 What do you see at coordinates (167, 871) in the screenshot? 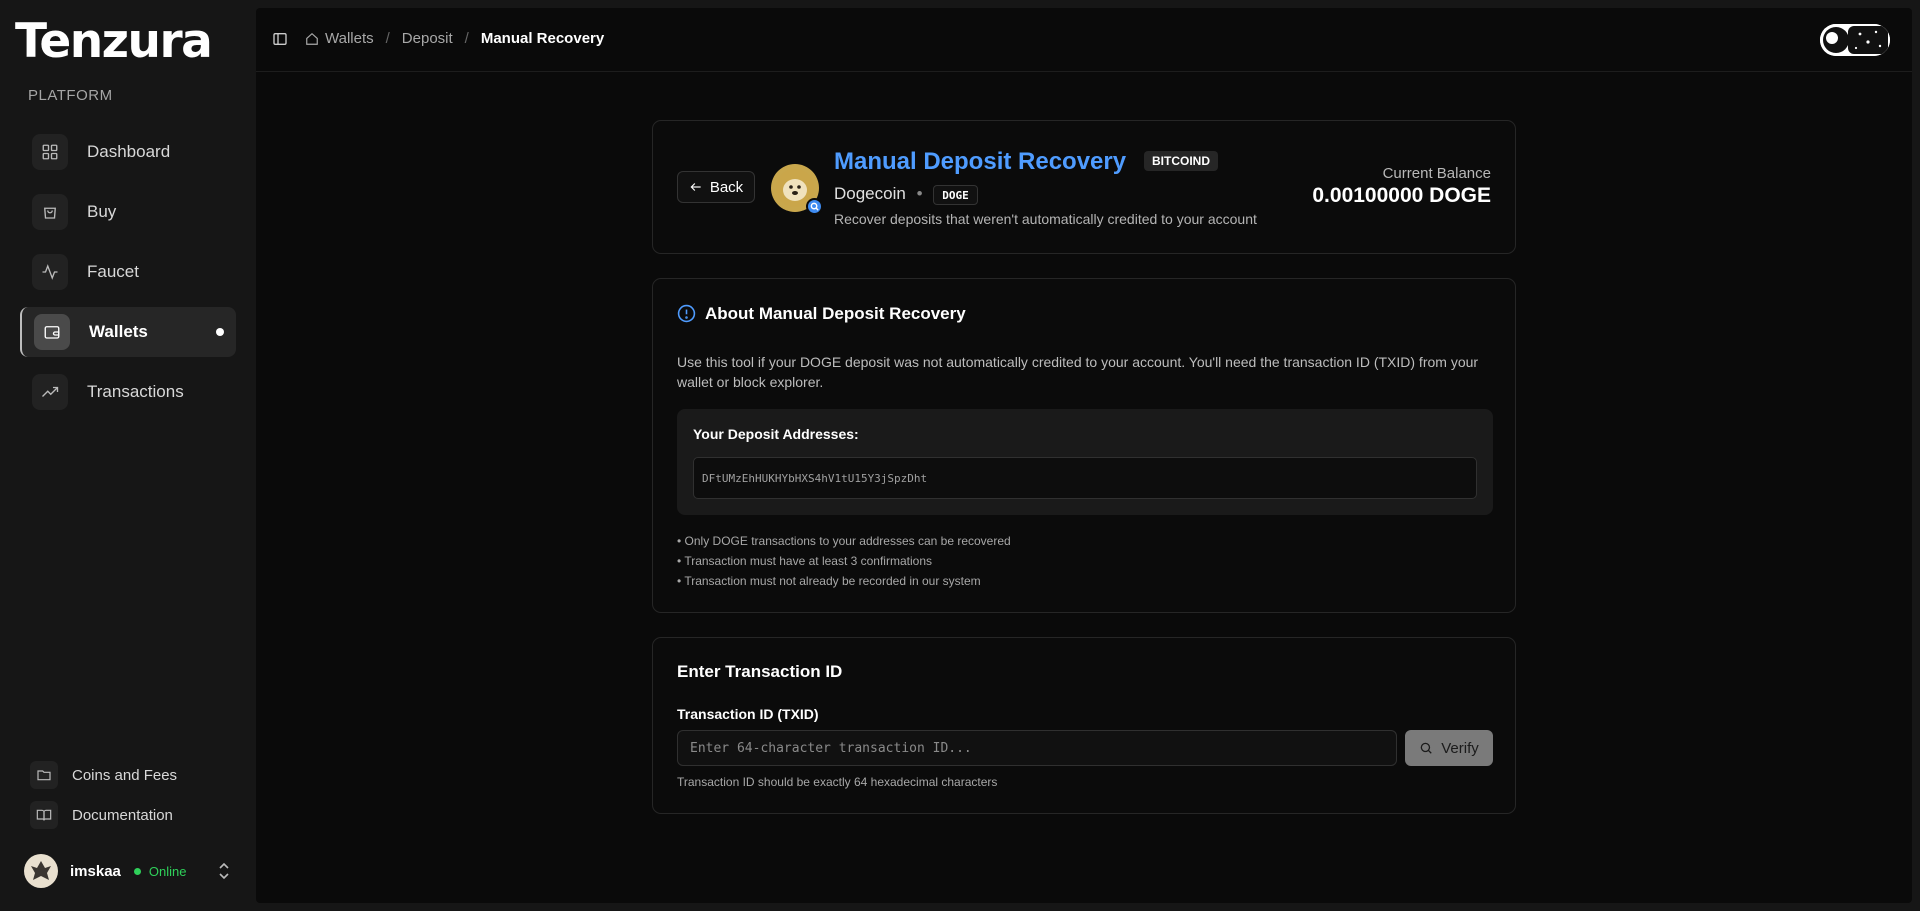
I see `user-status: Online` at bounding box center [167, 871].